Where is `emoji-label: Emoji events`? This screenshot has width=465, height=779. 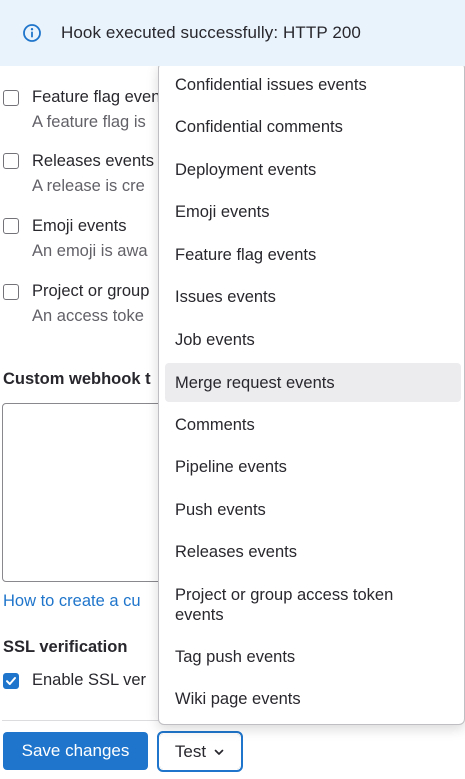
emoji-label: Emoji events is located at coordinates (79, 226).